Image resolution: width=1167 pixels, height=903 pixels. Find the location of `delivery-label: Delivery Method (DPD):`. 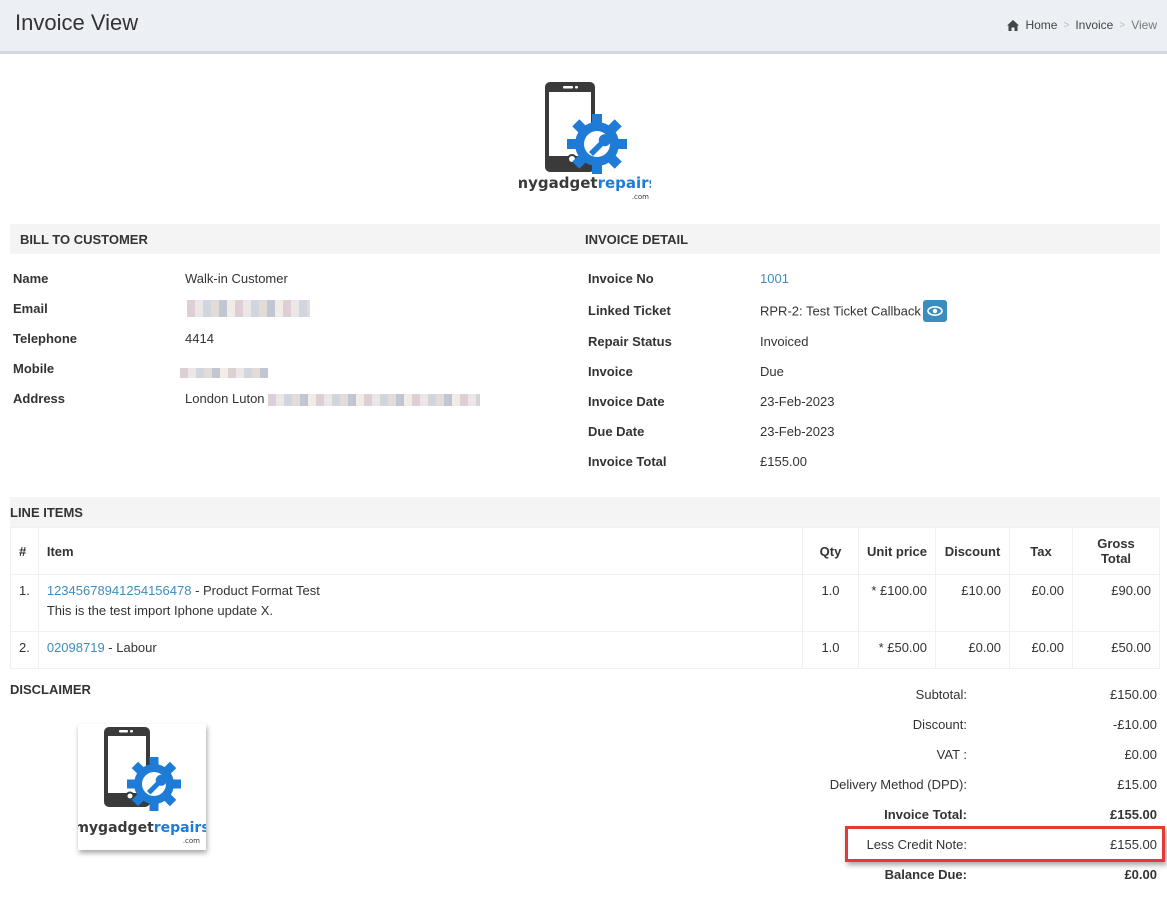

delivery-label: Delivery Method (DPD): is located at coordinates (898, 784).